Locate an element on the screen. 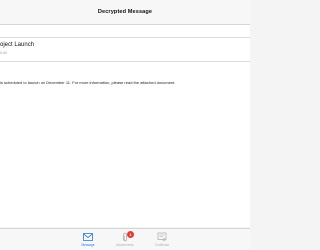  tab-certificate-label: Certificate is located at coordinates (162, 245).